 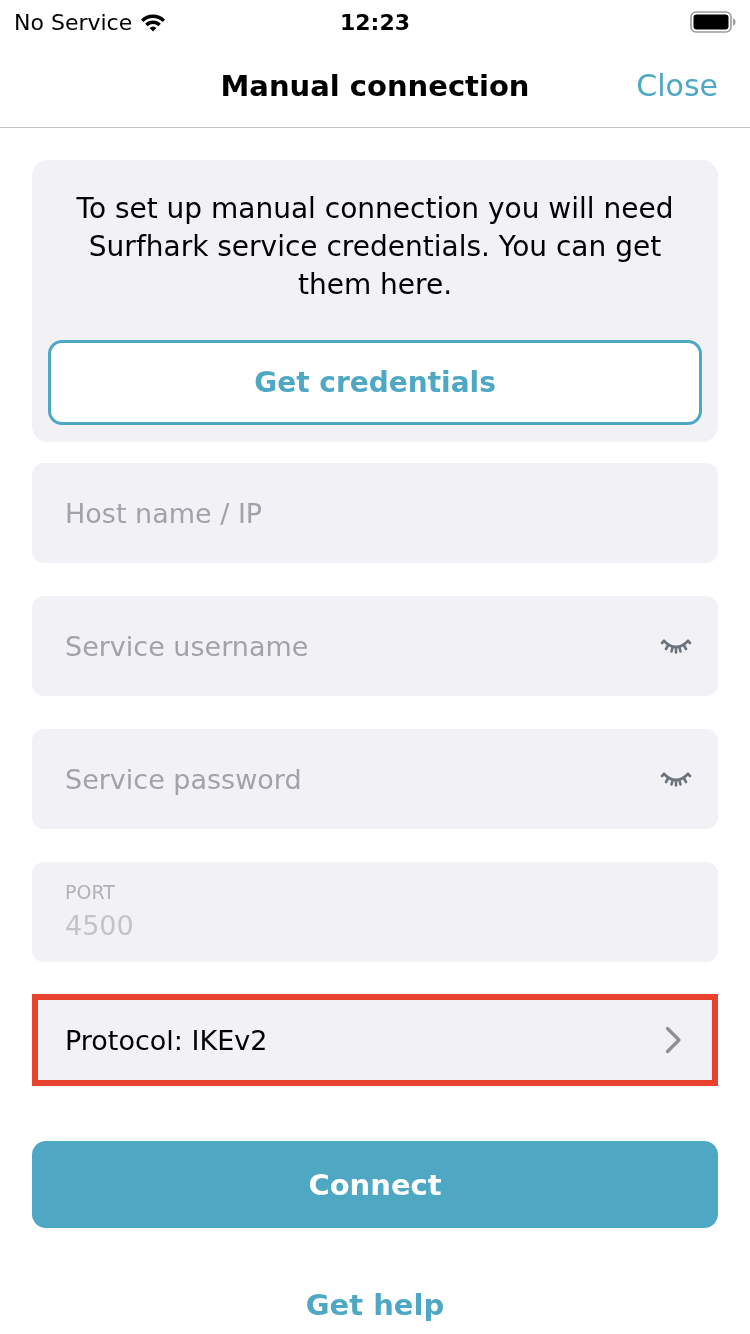 I want to click on get-credentials-button: Get credentials, so click(x=375, y=382).